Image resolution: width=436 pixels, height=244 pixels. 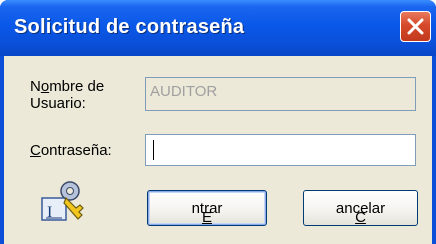 I want to click on close-icon, so click(x=415, y=26).